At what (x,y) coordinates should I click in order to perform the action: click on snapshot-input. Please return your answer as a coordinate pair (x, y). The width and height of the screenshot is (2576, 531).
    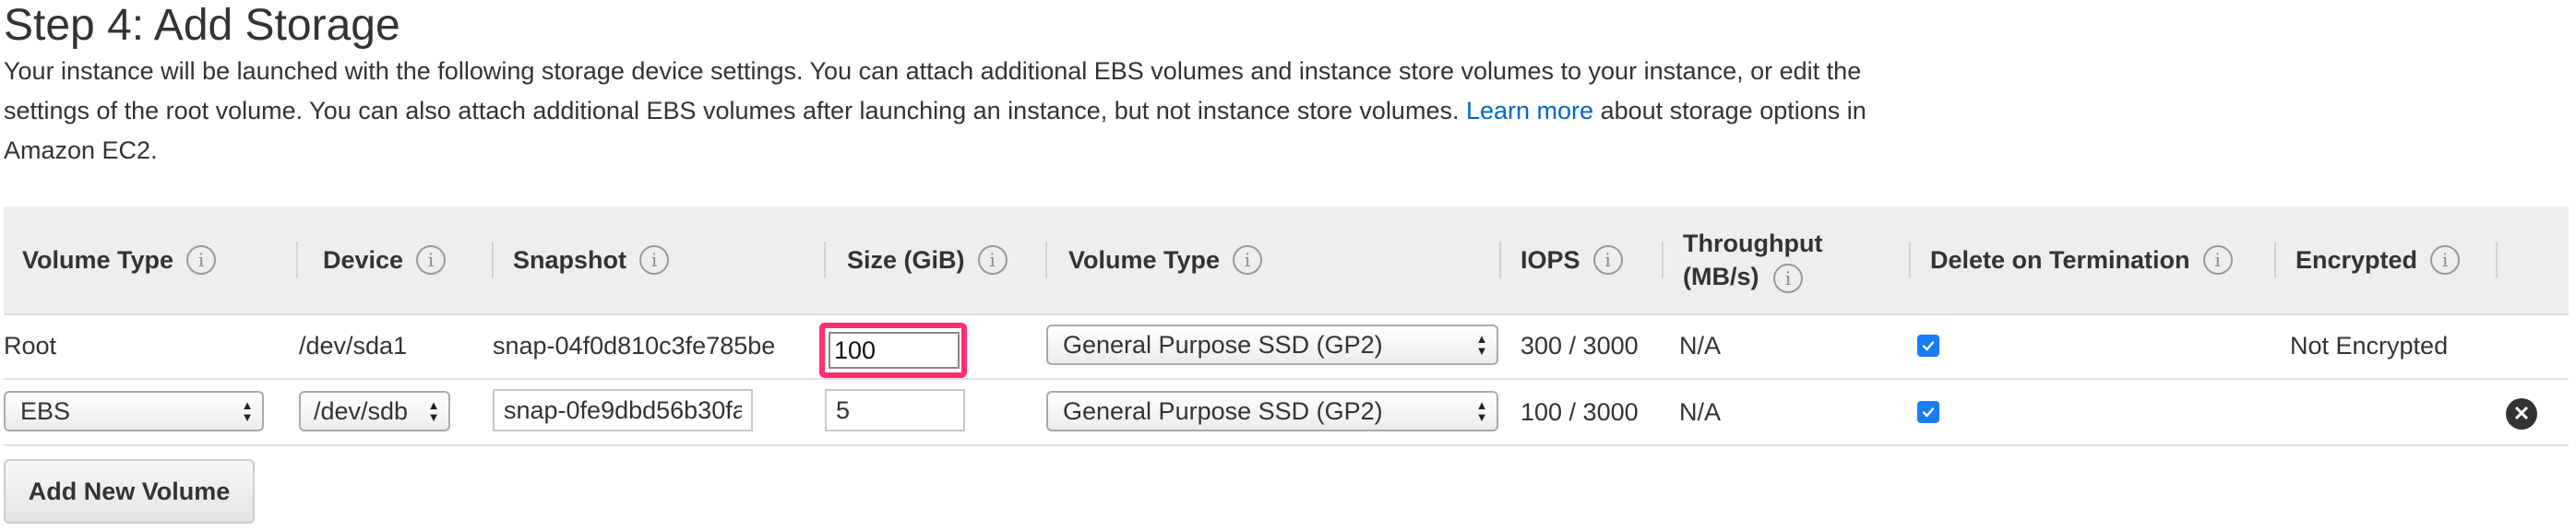
    Looking at the image, I should click on (623, 410).